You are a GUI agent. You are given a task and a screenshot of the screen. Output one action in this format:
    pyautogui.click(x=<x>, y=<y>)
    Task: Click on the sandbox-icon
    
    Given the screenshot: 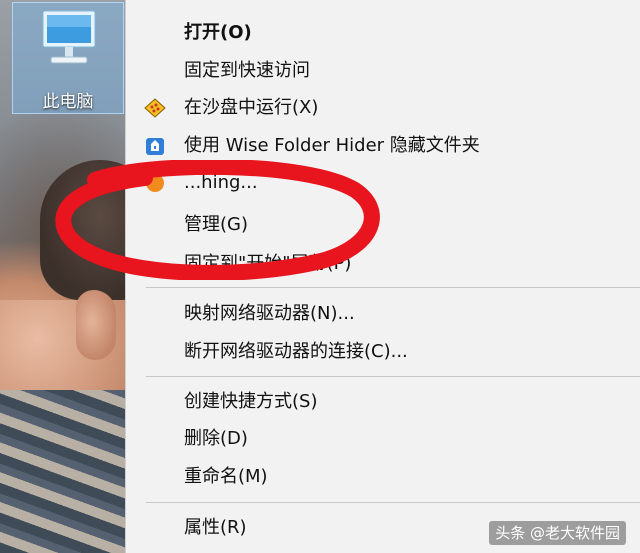 What is the action you would take?
    pyautogui.click(x=155, y=108)
    